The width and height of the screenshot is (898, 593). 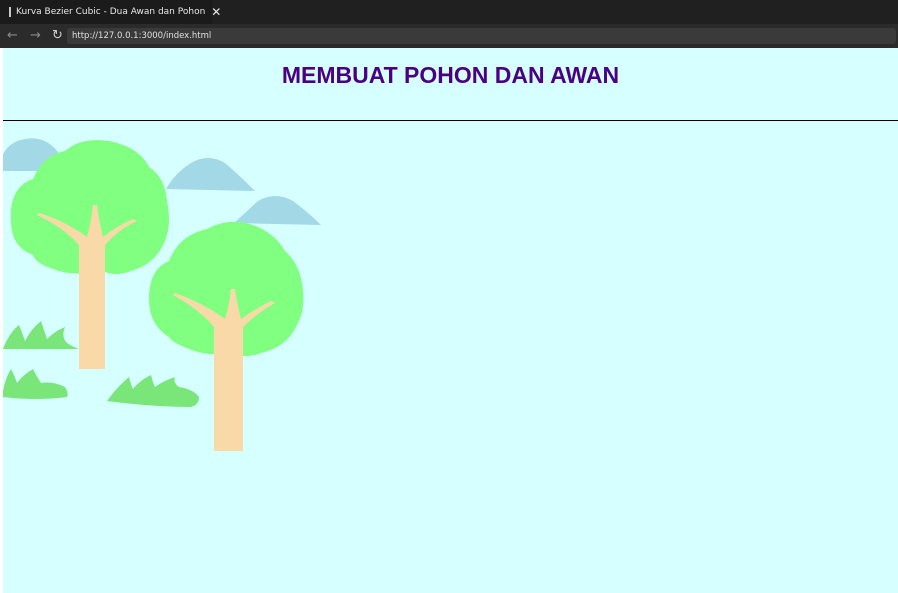 What do you see at coordinates (481, 36) in the screenshot?
I see `address-bar: http://127.0.0.1:3000/index.html` at bounding box center [481, 36].